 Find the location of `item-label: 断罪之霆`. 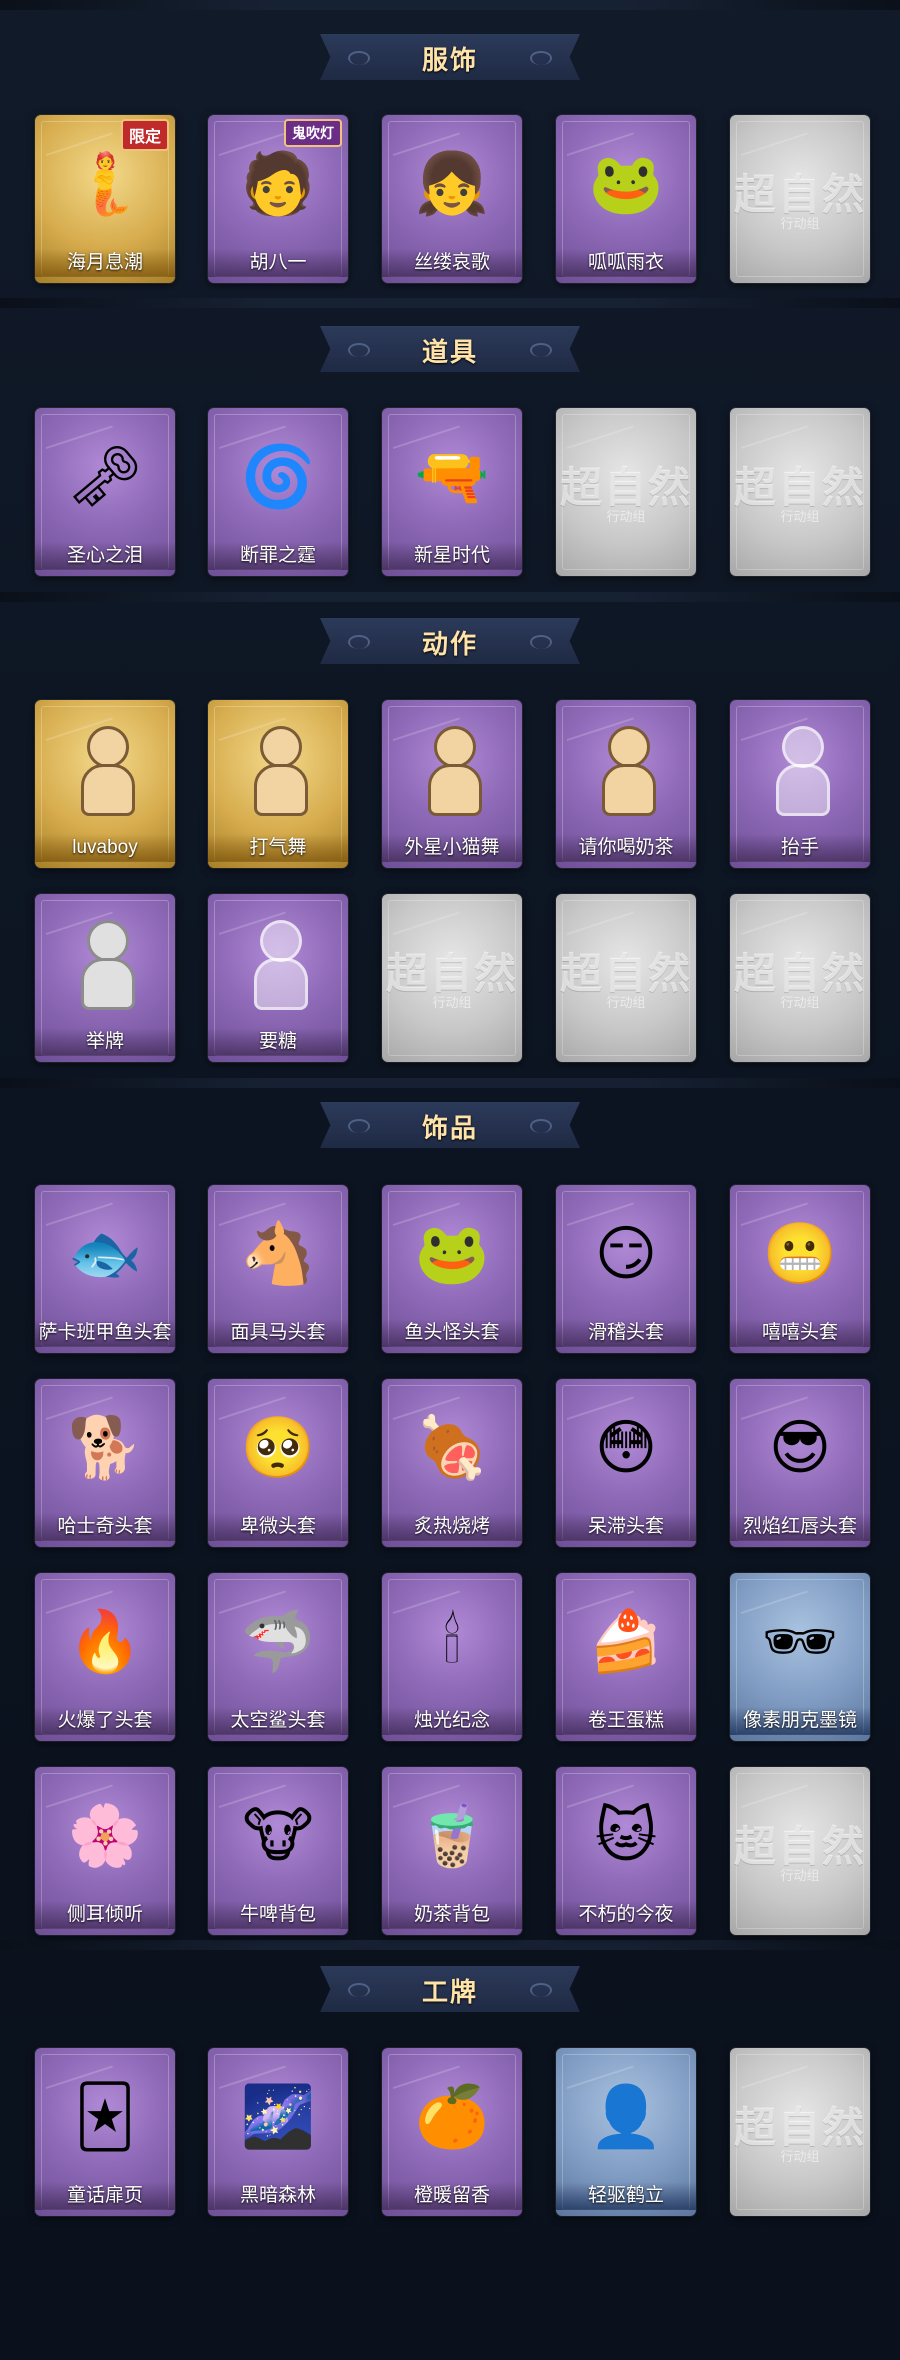

item-label: 断罪之霆 is located at coordinates (278, 556).